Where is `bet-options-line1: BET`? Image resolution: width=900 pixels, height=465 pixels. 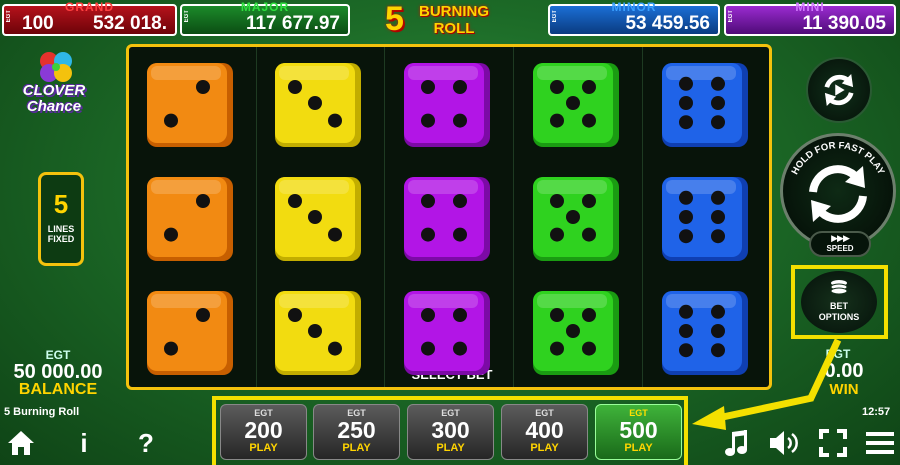 bet-options-line1: BET is located at coordinates (839, 306).